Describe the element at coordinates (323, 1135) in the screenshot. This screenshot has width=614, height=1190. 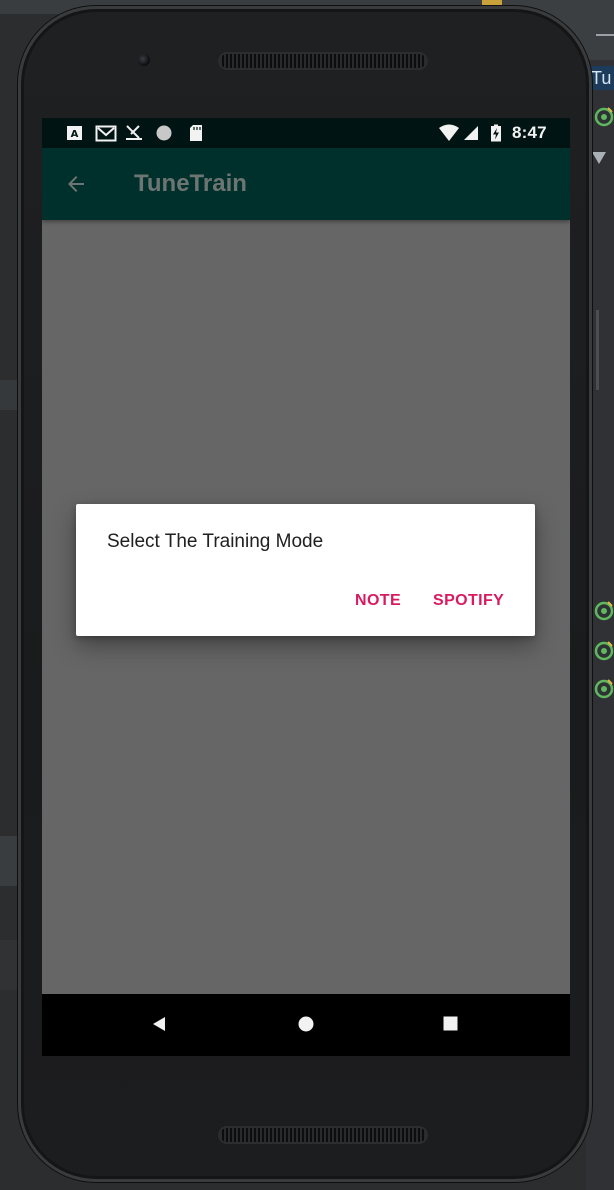
I see `bottom-speaker-grille` at that location.